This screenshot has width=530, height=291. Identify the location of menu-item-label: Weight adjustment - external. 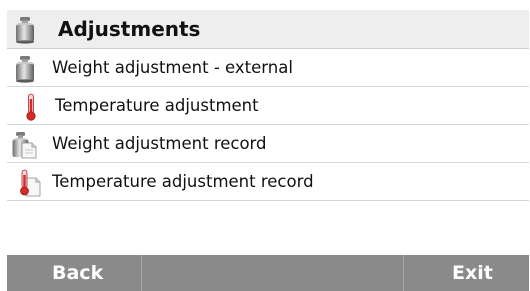
(172, 67).